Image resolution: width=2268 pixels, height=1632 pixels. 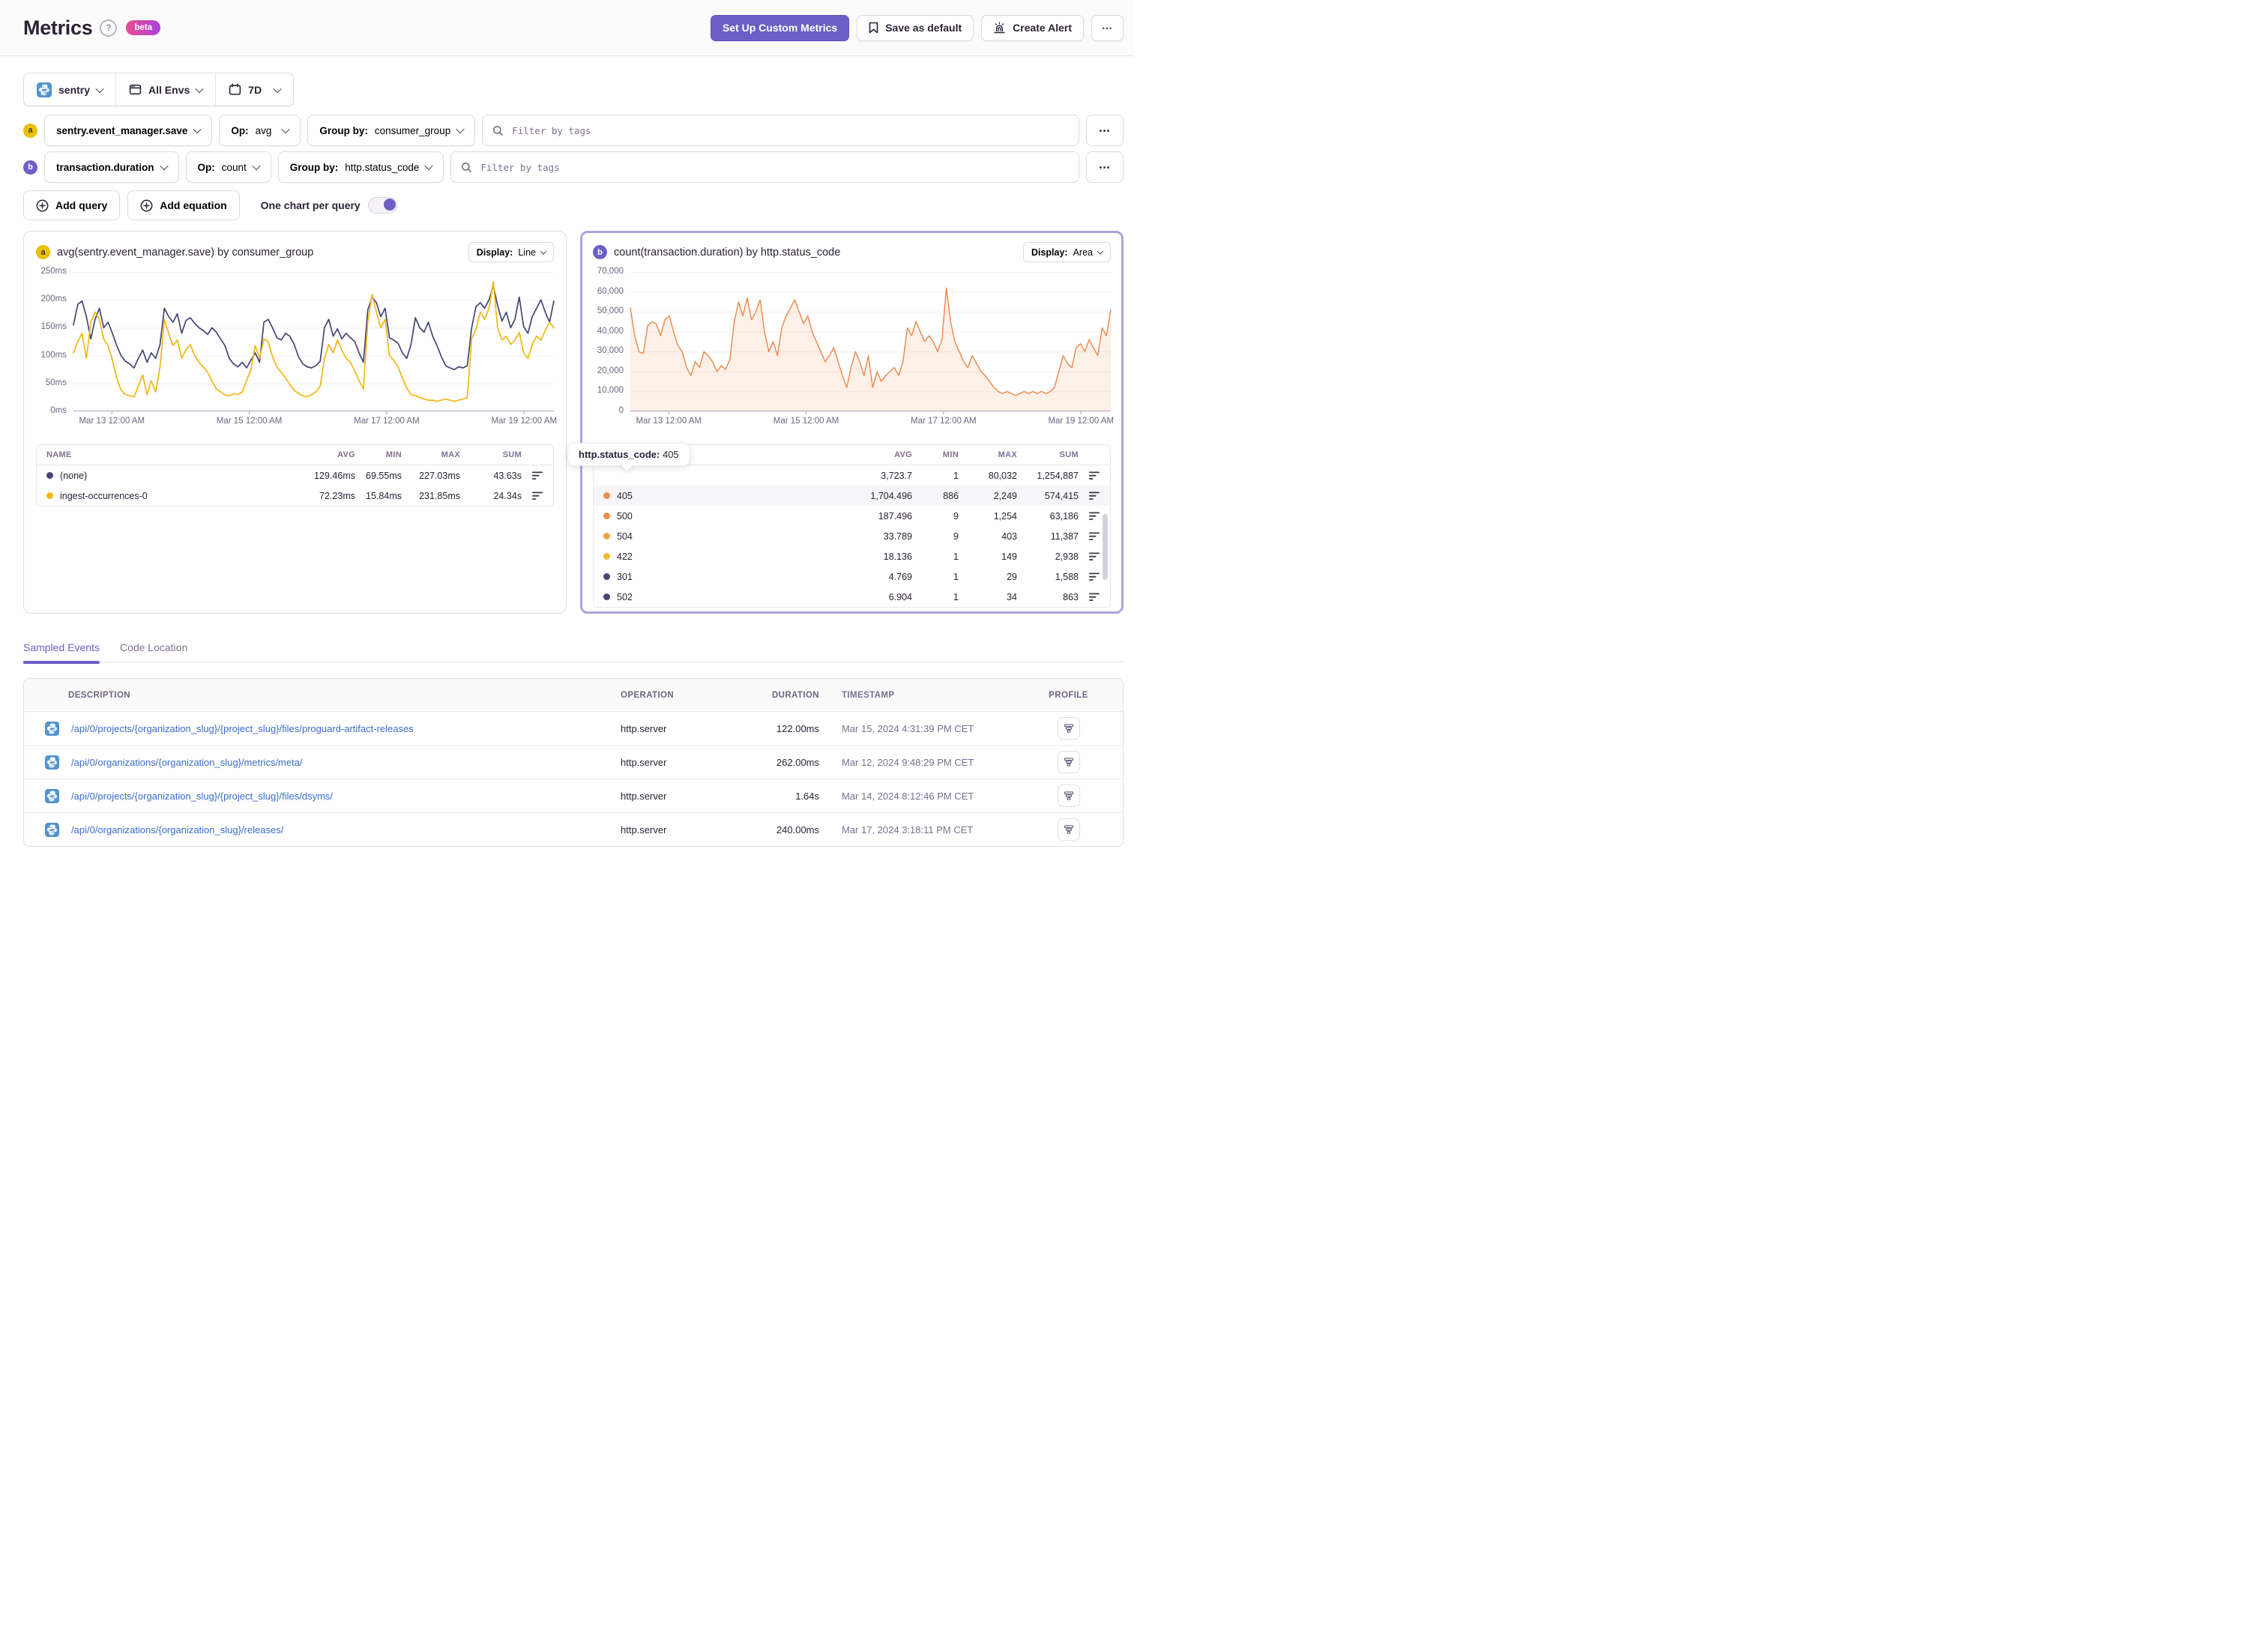 I want to click on display-select-a: Display: Line, so click(x=511, y=252).